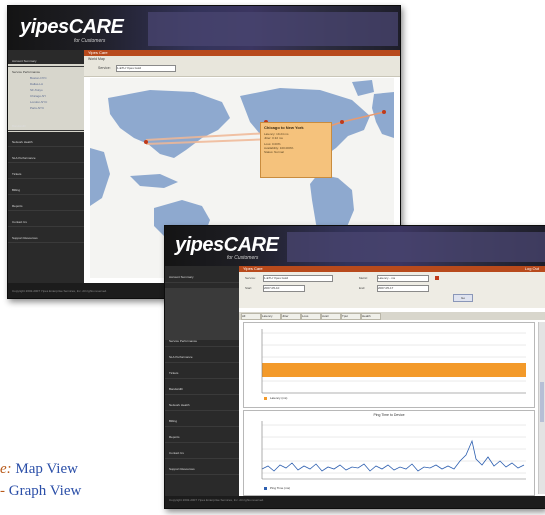  Describe the element at coordinates (403, 288) in the screenshot. I see `end-date-field: 2007-05-17` at that location.